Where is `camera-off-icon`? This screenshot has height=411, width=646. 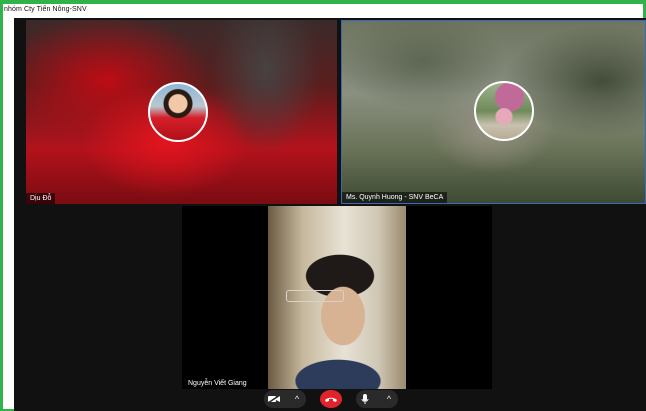
camera-off-icon is located at coordinates (274, 399).